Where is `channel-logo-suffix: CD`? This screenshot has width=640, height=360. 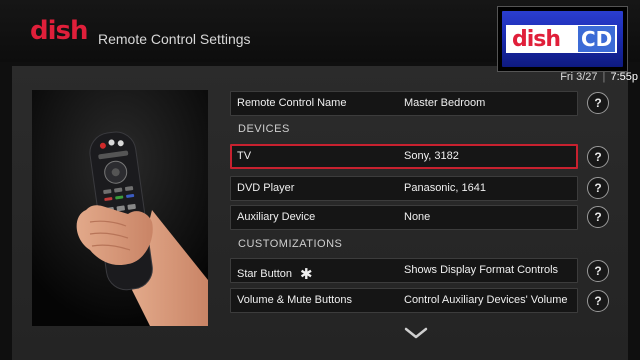
channel-logo-suffix: CD is located at coordinates (597, 39).